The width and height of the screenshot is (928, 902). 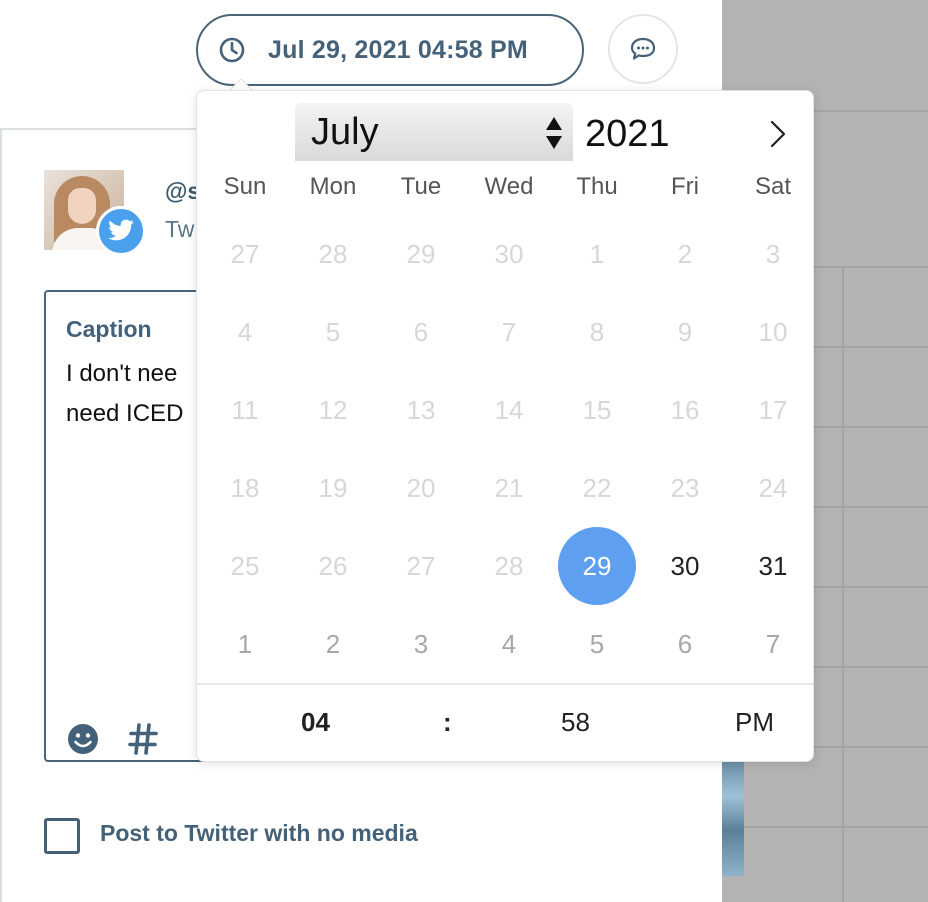 I want to click on panel-divider, so click(x=98, y=129).